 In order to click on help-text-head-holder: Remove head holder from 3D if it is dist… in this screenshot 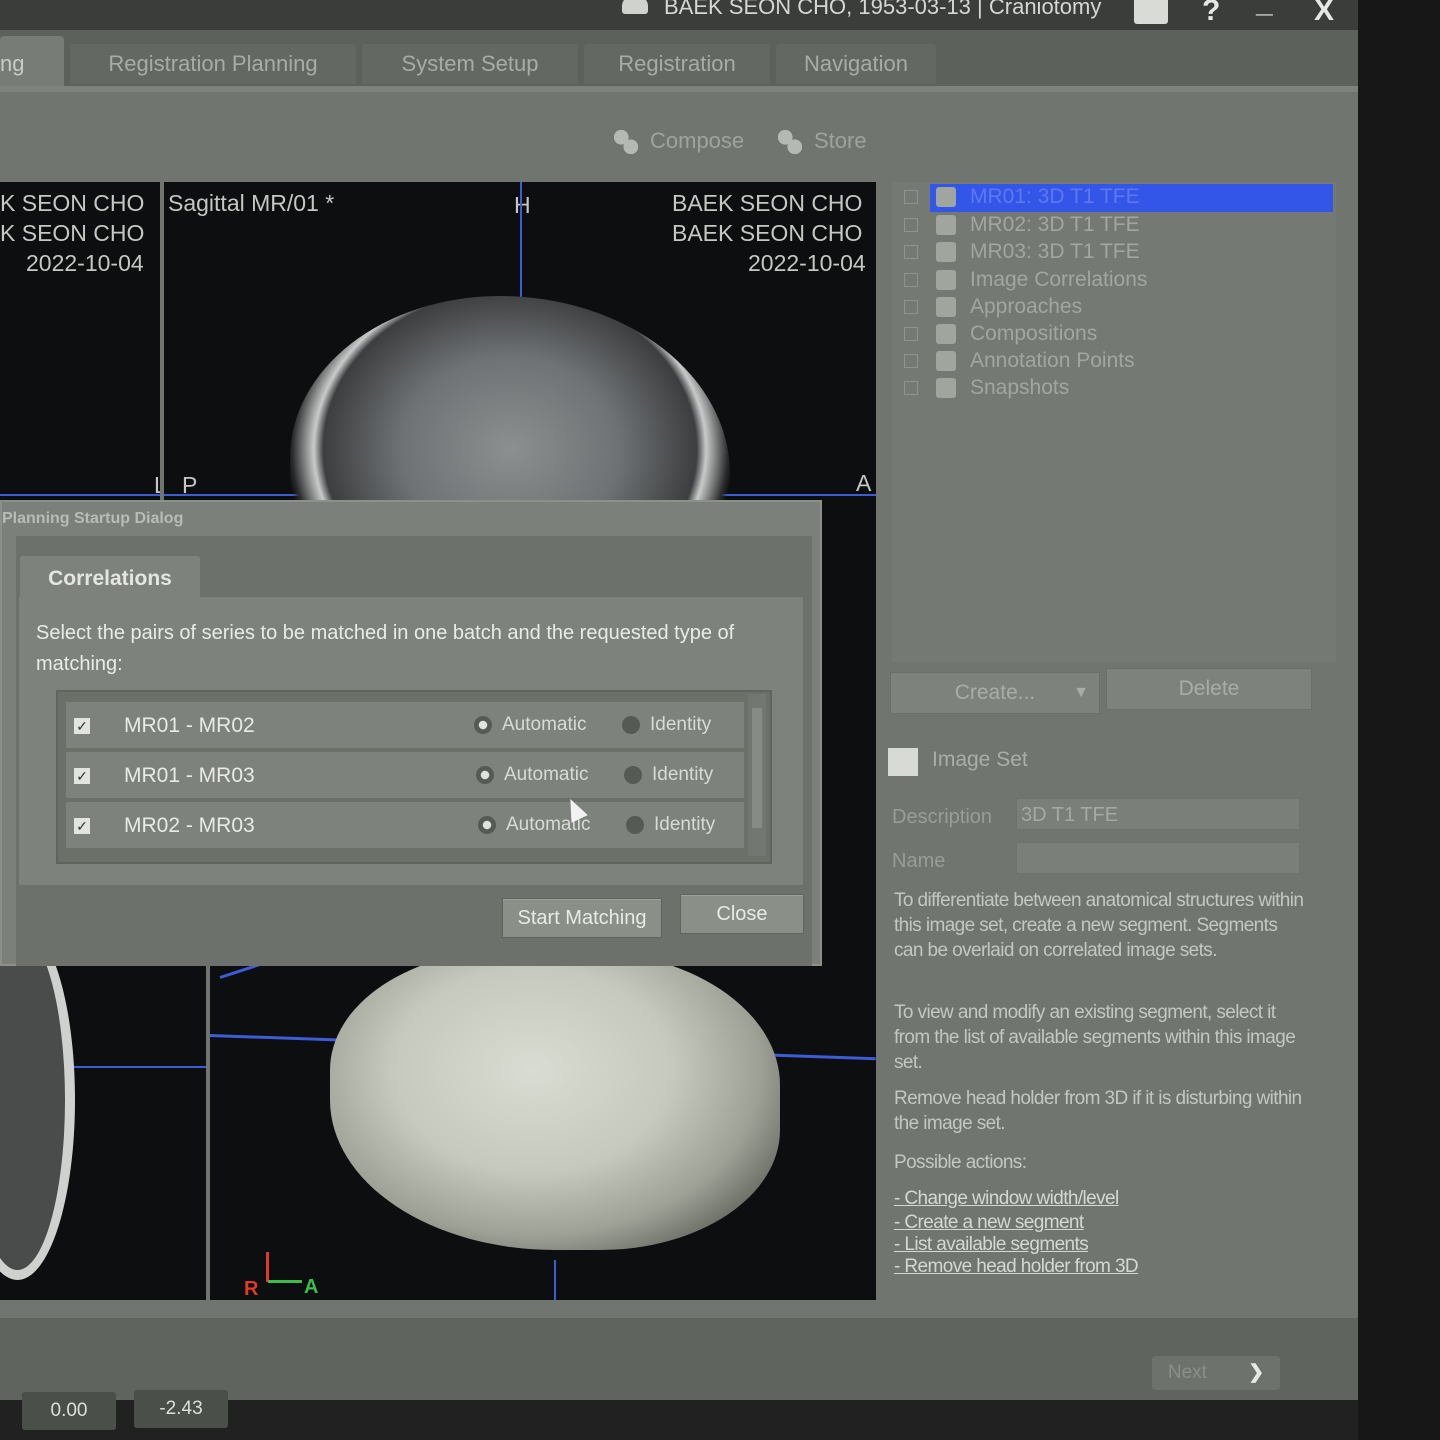, I will do `click(1098, 1111)`.